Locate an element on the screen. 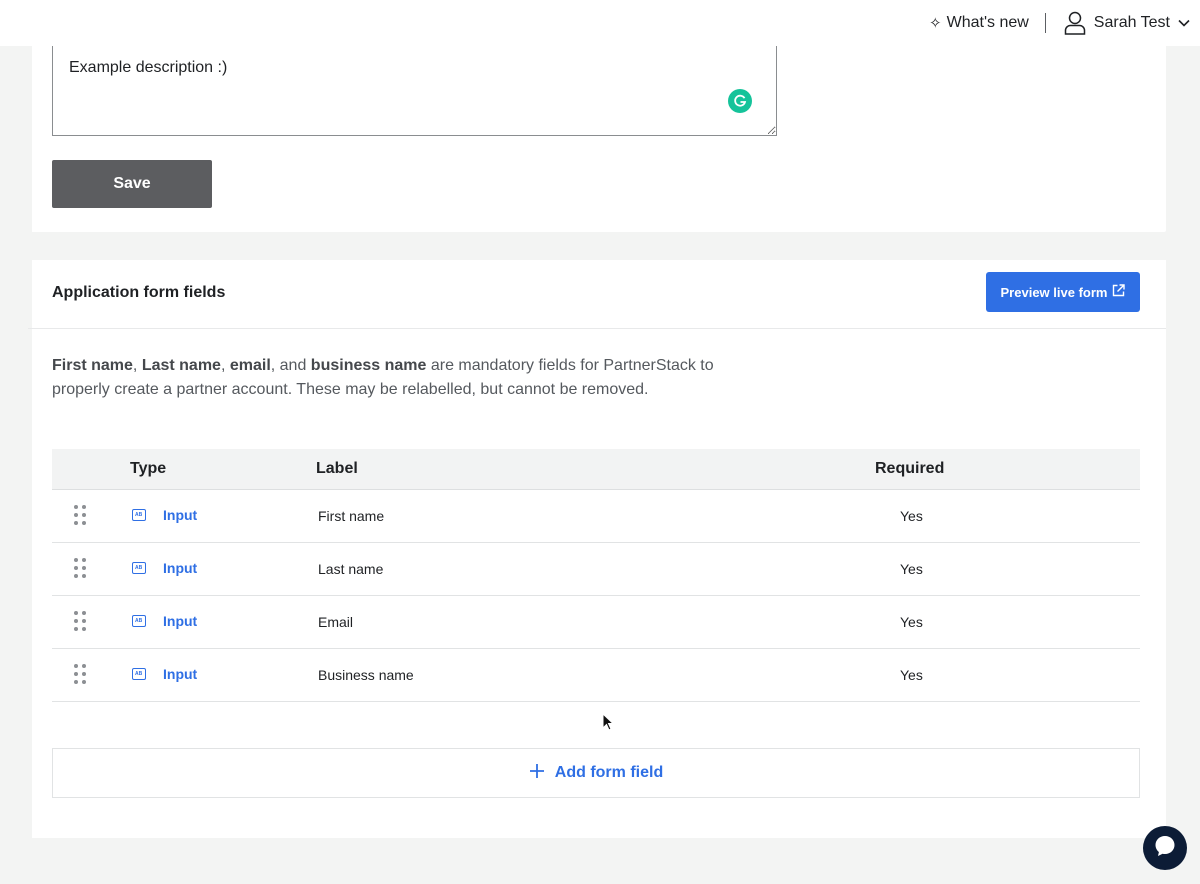  preview-live-form-button: Preview live form is located at coordinates (1063, 292).